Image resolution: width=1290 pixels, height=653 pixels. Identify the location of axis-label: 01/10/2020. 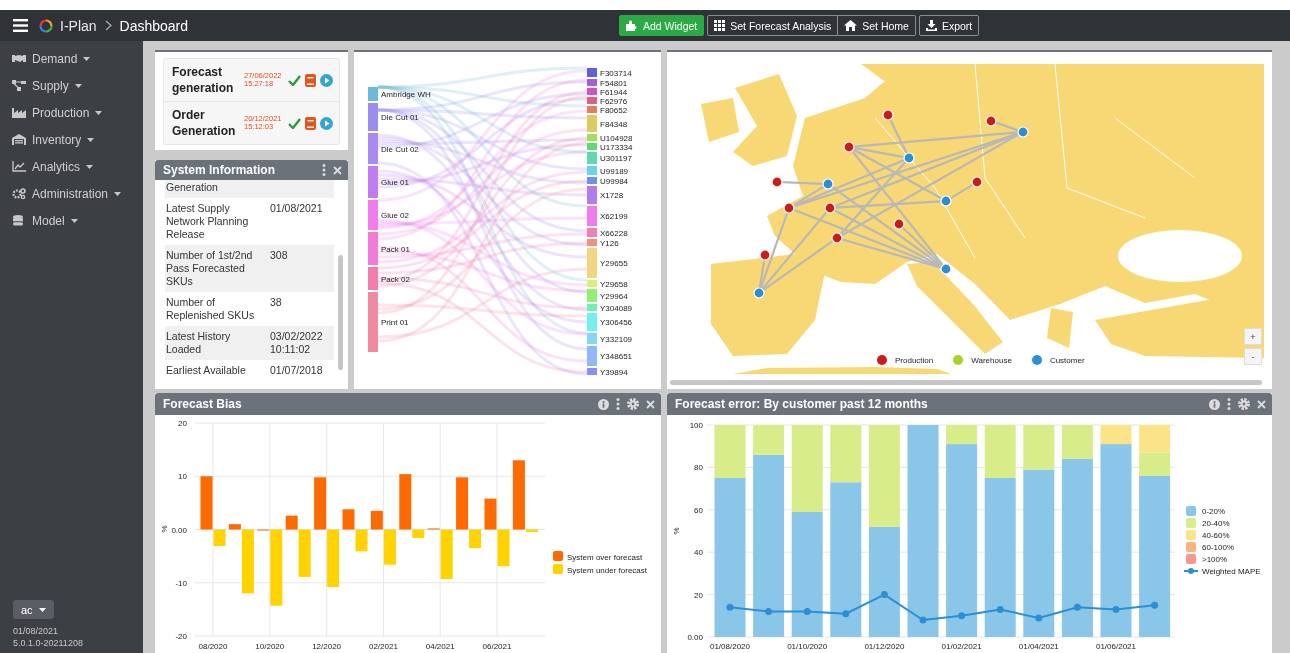
(807, 646).